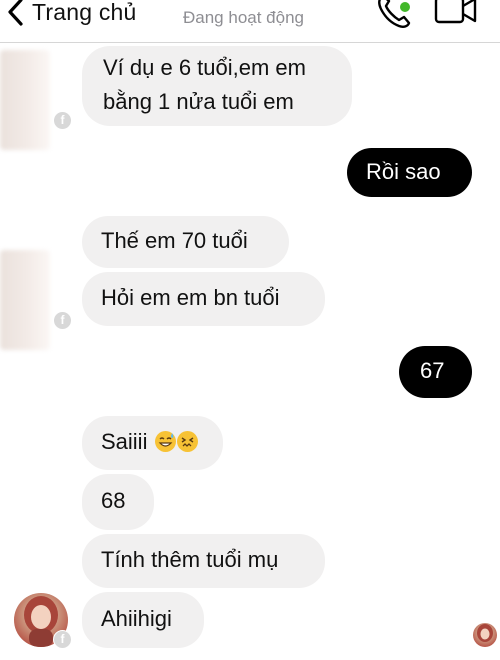 The width and height of the screenshot is (500, 660). Describe the element at coordinates (198, 101) in the screenshot. I see `message-text: bằng 1 nửa tuổi em` at that location.